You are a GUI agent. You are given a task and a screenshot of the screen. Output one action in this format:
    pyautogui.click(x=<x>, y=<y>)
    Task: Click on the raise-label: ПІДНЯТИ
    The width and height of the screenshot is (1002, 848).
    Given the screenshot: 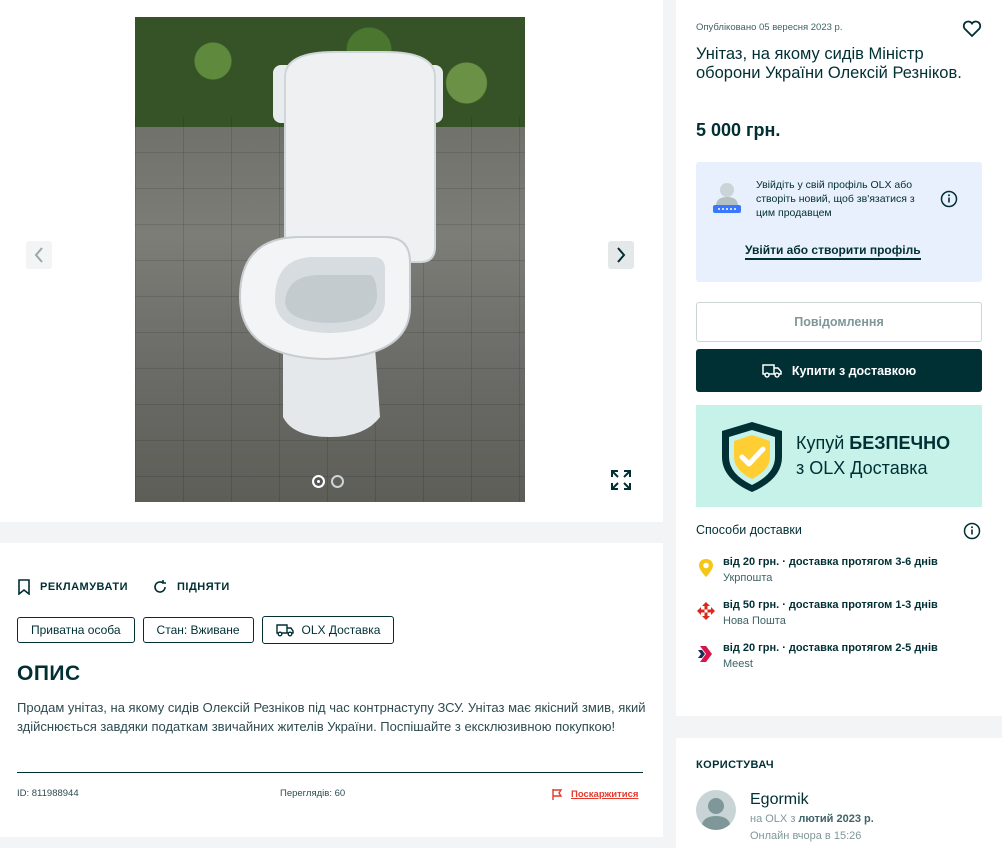 What is the action you would take?
    pyautogui.click(x=203, y=587)
    